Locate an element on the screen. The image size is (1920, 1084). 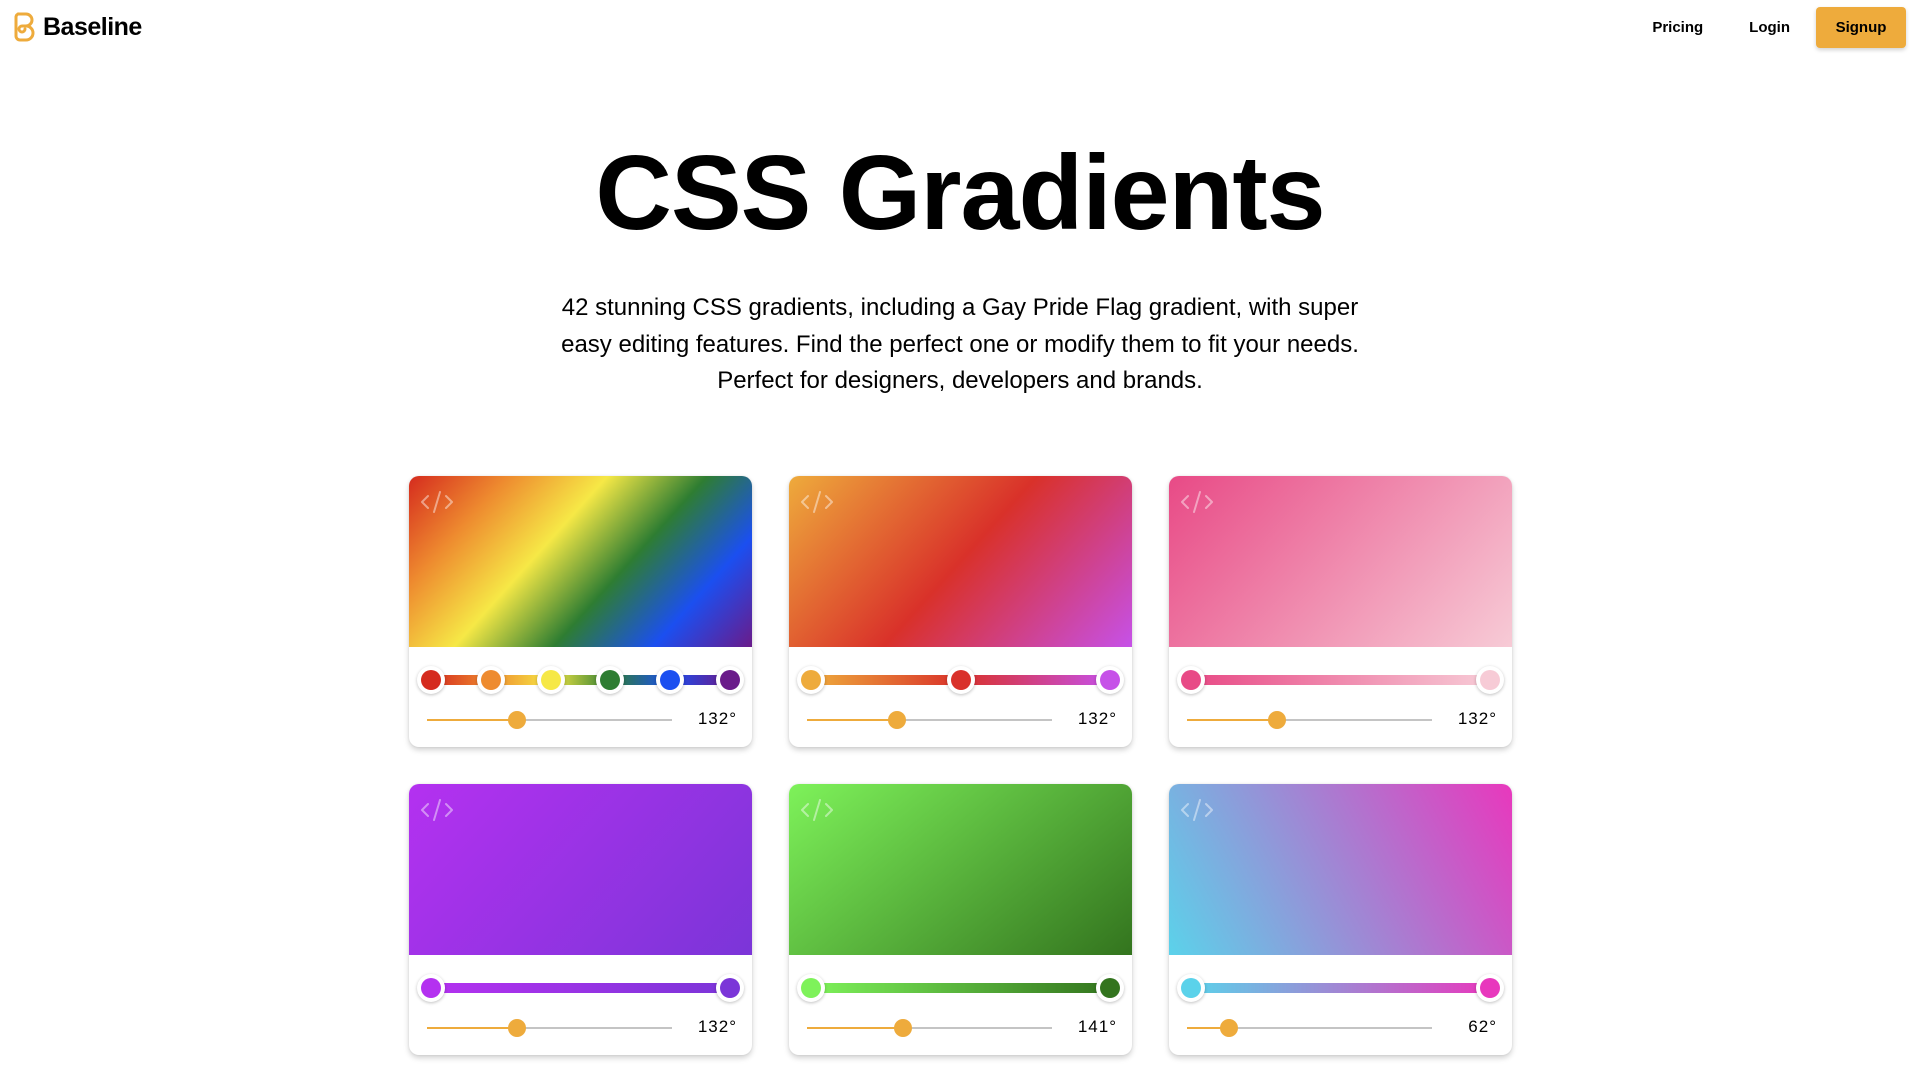
baseline-logo-icon is located at coordinates (24, 27).